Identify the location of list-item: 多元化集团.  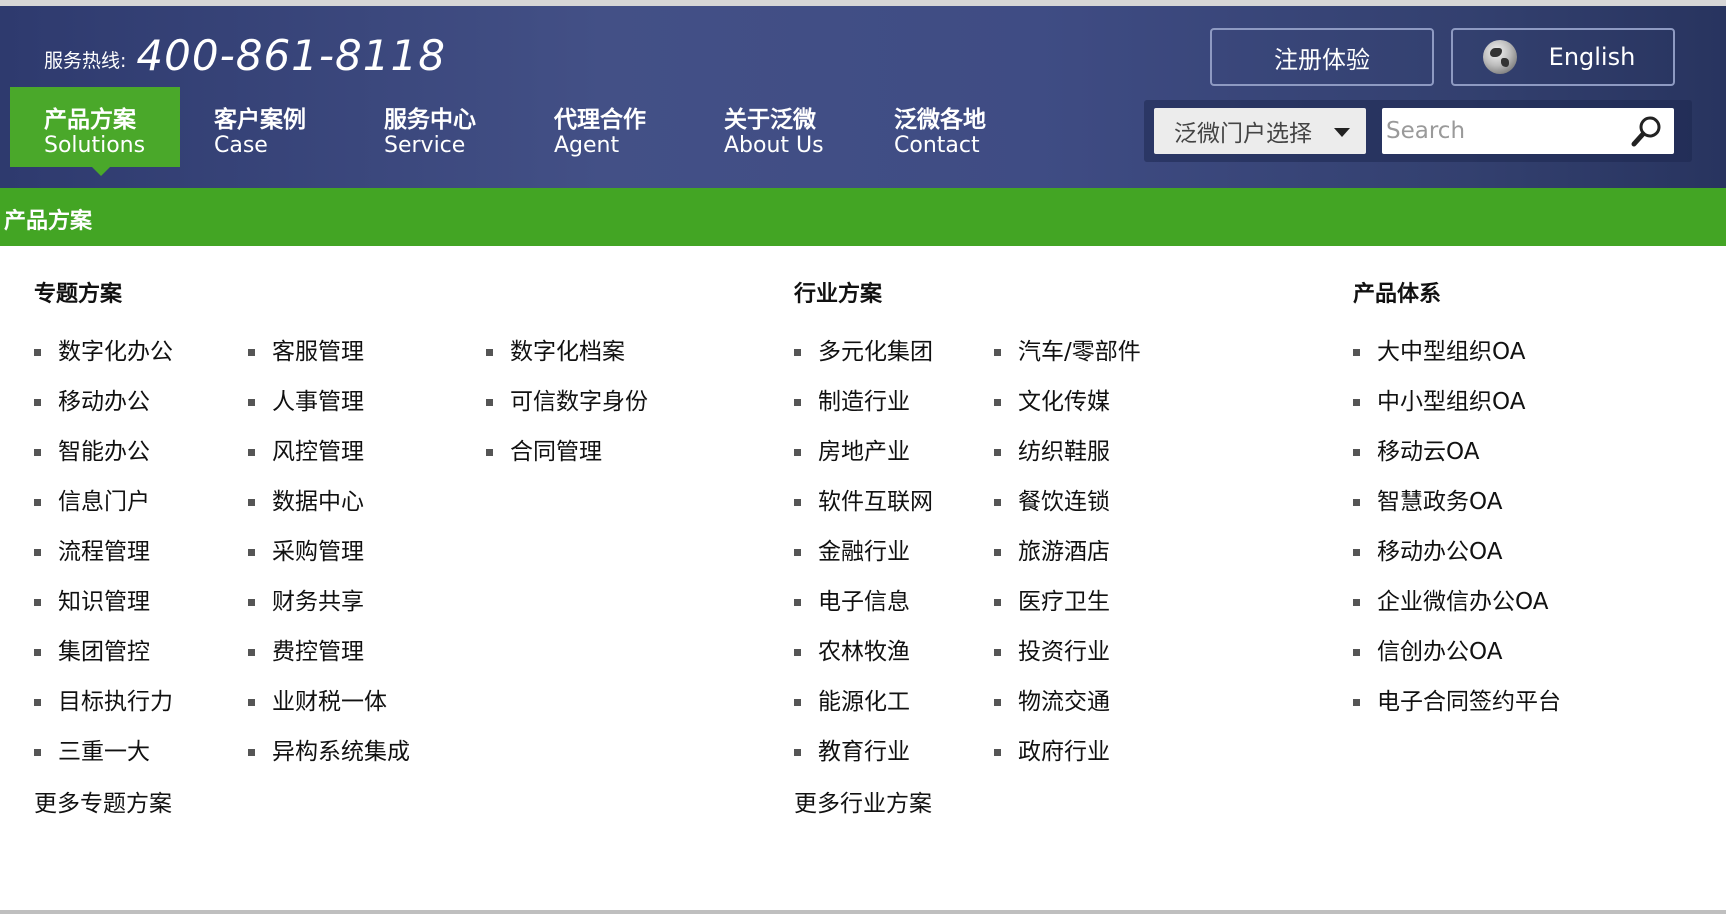
(863, 357).